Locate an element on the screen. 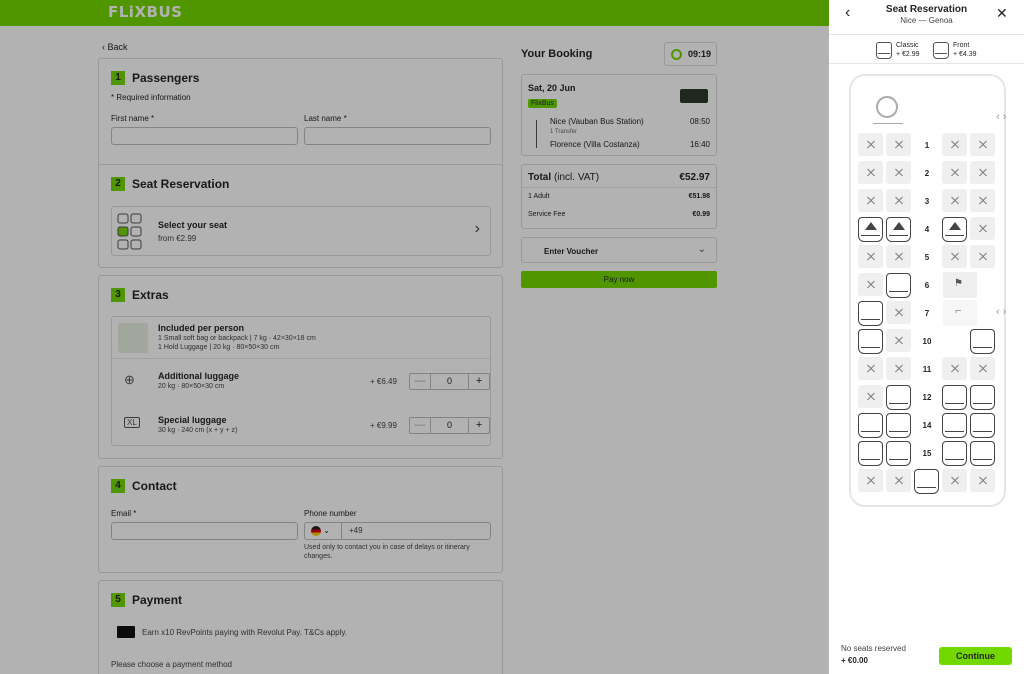  steering-wheel-icon is located at coordinates (887, 107).